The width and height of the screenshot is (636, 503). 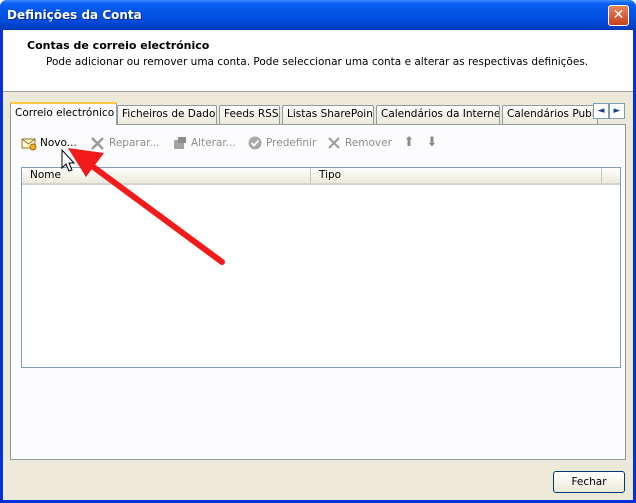 What do you see at coordinates (456, 175) in the screenshot?
I see `column-header-type: Tipo` at bounding box center [456, 175].